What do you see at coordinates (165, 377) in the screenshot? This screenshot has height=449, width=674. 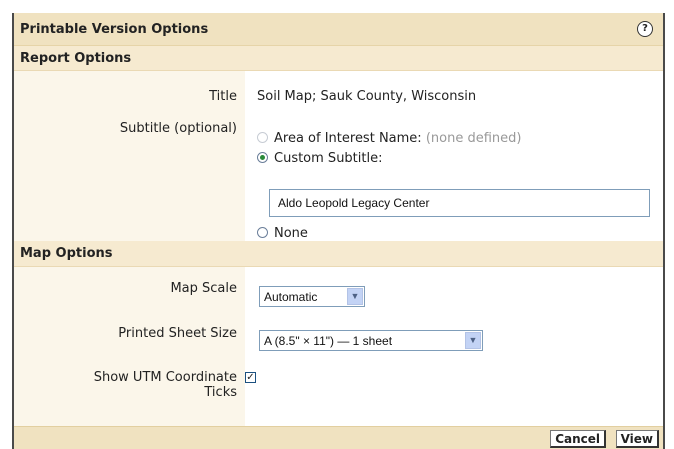 I see `utm-label-line1: Show UTM Coordinate` at bounding box center [165, 377].